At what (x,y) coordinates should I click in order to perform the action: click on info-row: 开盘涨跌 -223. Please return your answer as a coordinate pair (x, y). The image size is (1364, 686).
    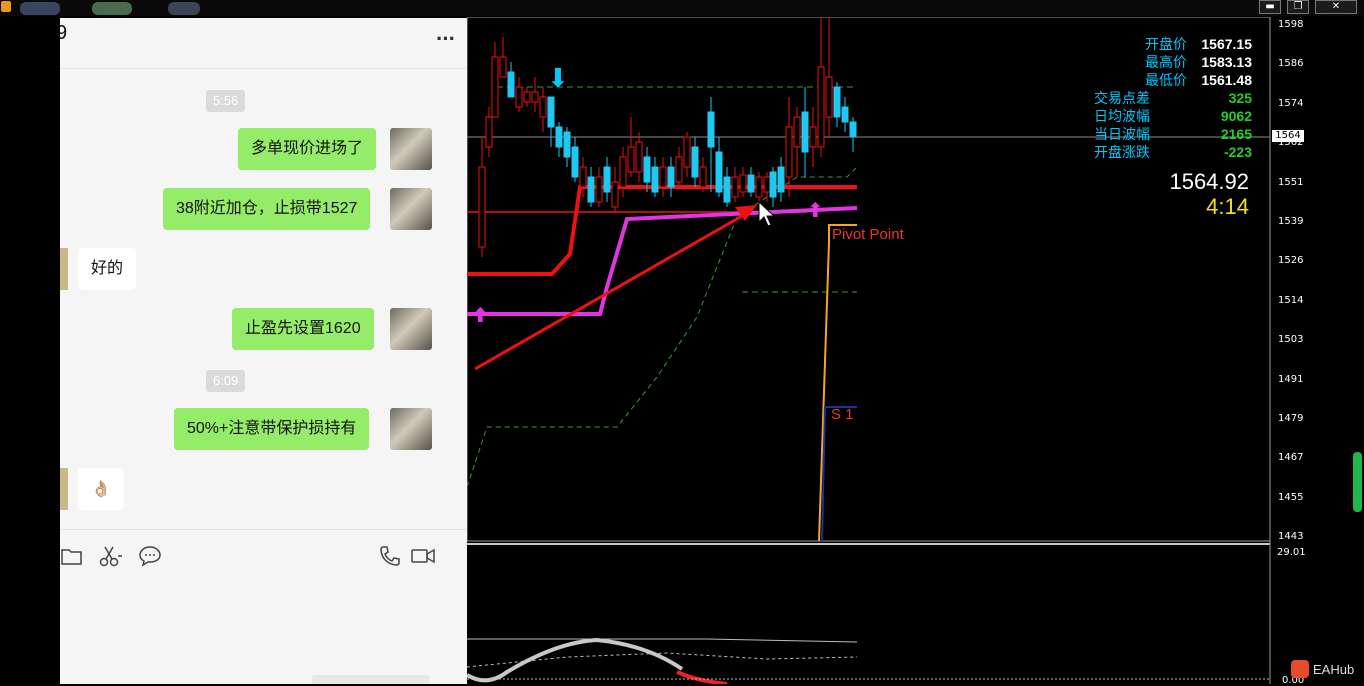
    Looking at the image, I should click on (1173, 152).